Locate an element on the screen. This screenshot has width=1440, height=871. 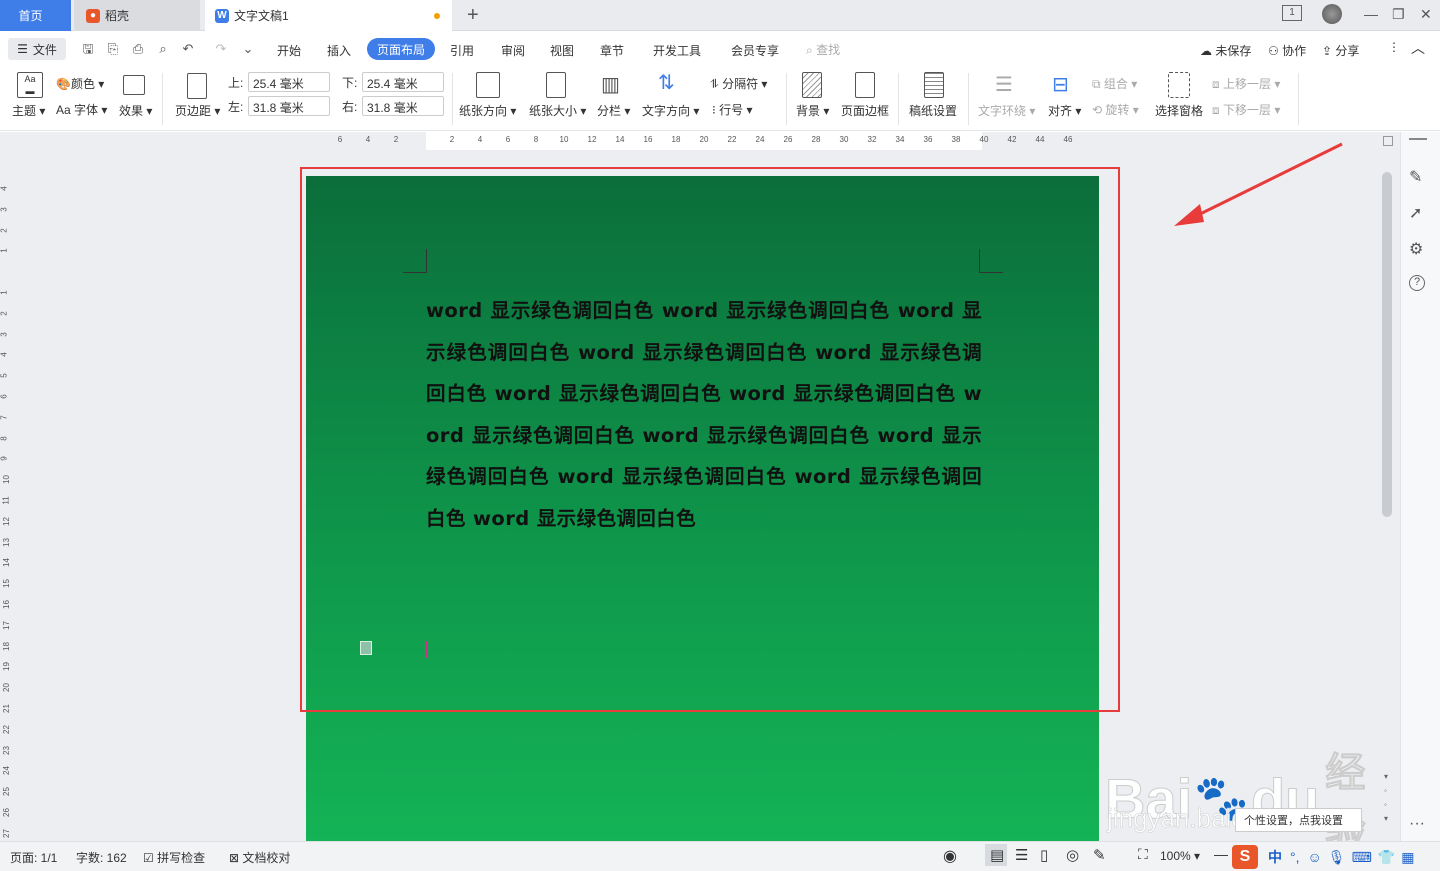
file-menu-button: ☰ 文件 is located at coordinates (37, 49).